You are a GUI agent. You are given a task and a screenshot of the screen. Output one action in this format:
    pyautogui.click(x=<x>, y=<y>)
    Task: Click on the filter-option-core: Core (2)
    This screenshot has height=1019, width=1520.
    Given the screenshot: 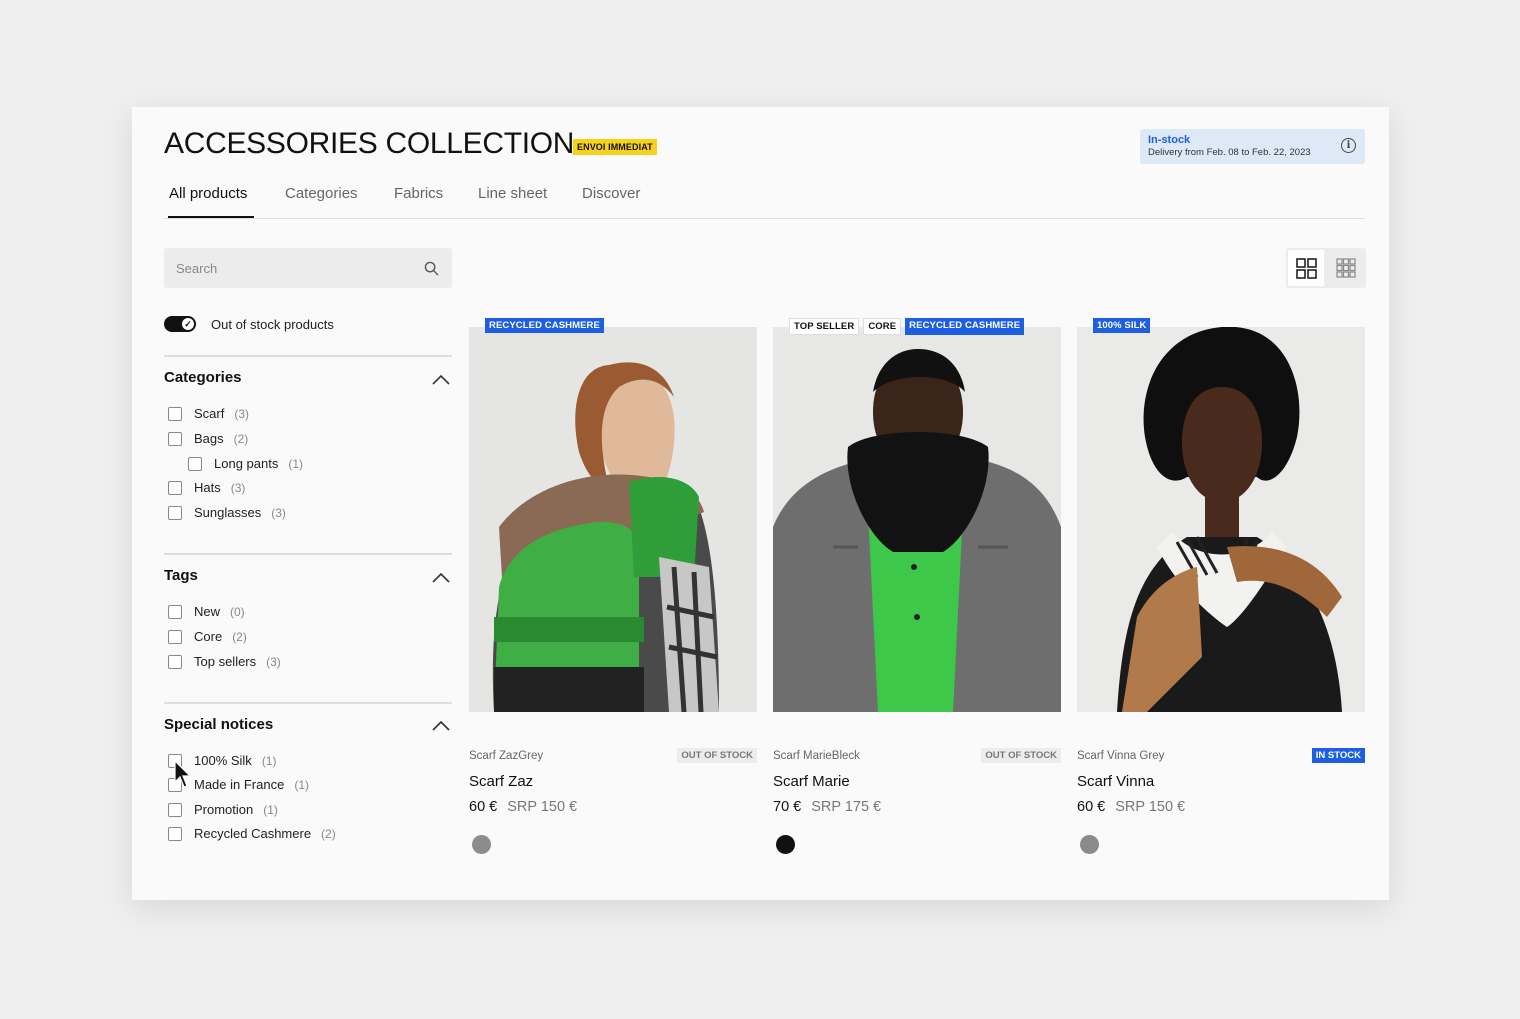 What is the action you would take?
    pyautogui.click(x=207, y=636)
    